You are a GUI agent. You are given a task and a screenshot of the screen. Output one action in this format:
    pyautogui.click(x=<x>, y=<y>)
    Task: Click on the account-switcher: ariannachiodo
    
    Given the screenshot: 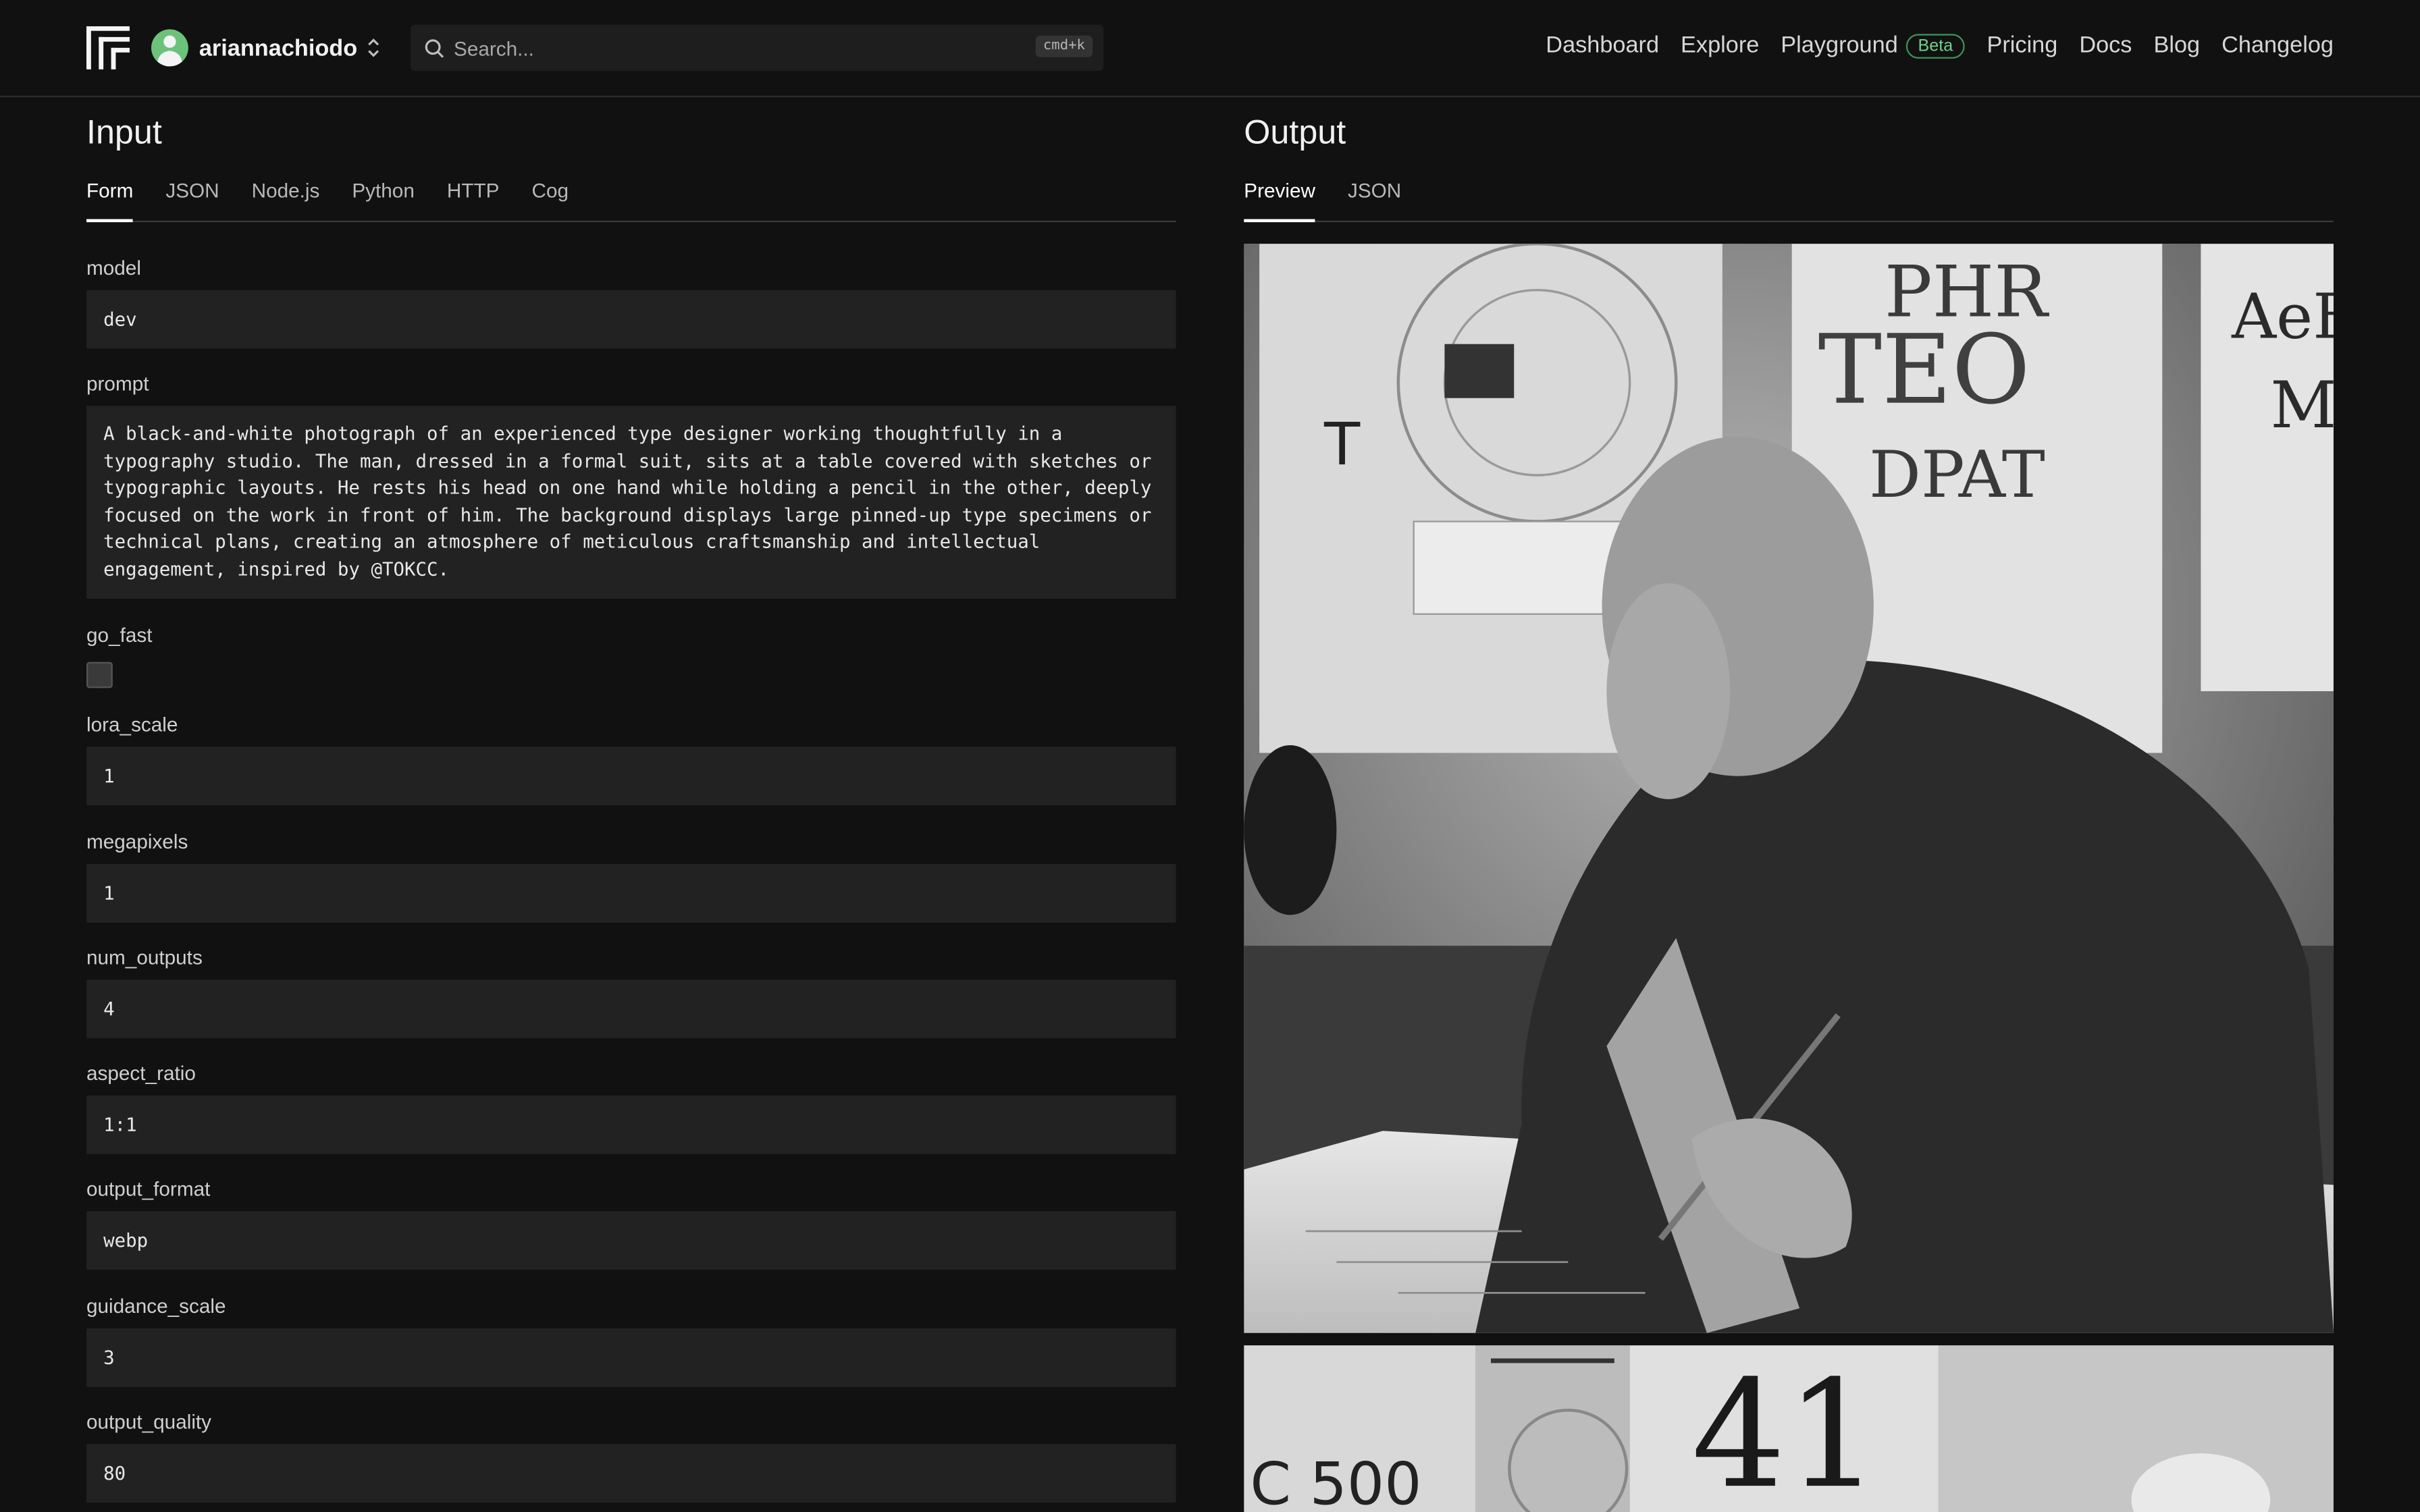 What is the action you would take?
    pyautogui.click(x=265, y=48)
    